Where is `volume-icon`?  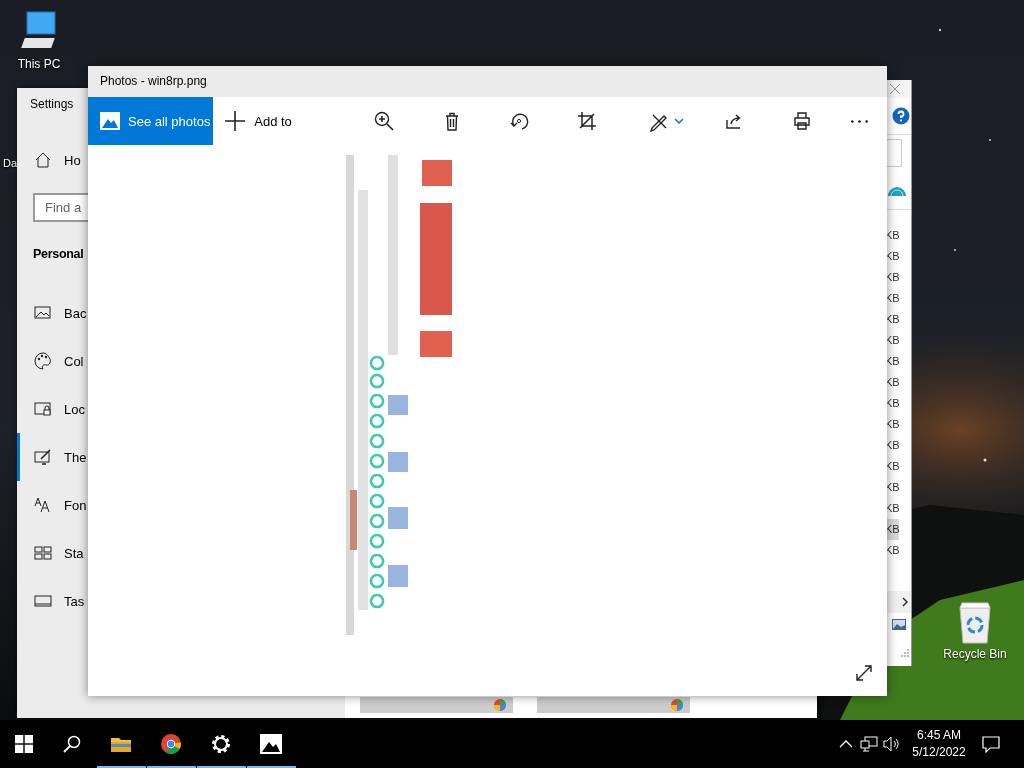 volume-icon is located at coordinates (891, 744).